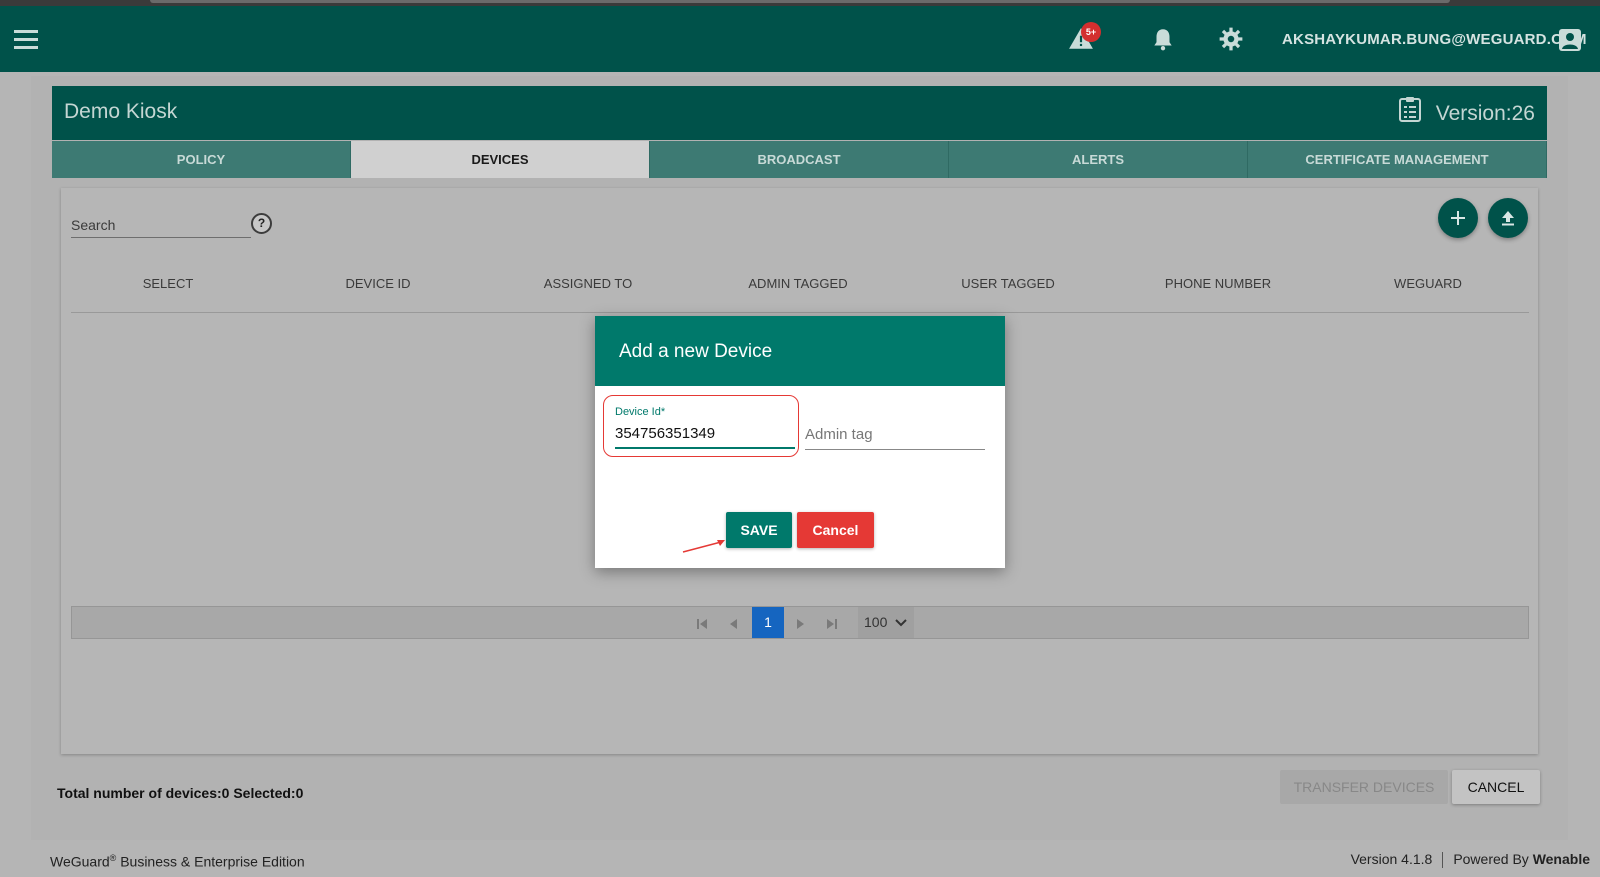  Describe the element at coordinates (80, 861) in the screenshot. I see `footer-brand: WeGuard` at that location.